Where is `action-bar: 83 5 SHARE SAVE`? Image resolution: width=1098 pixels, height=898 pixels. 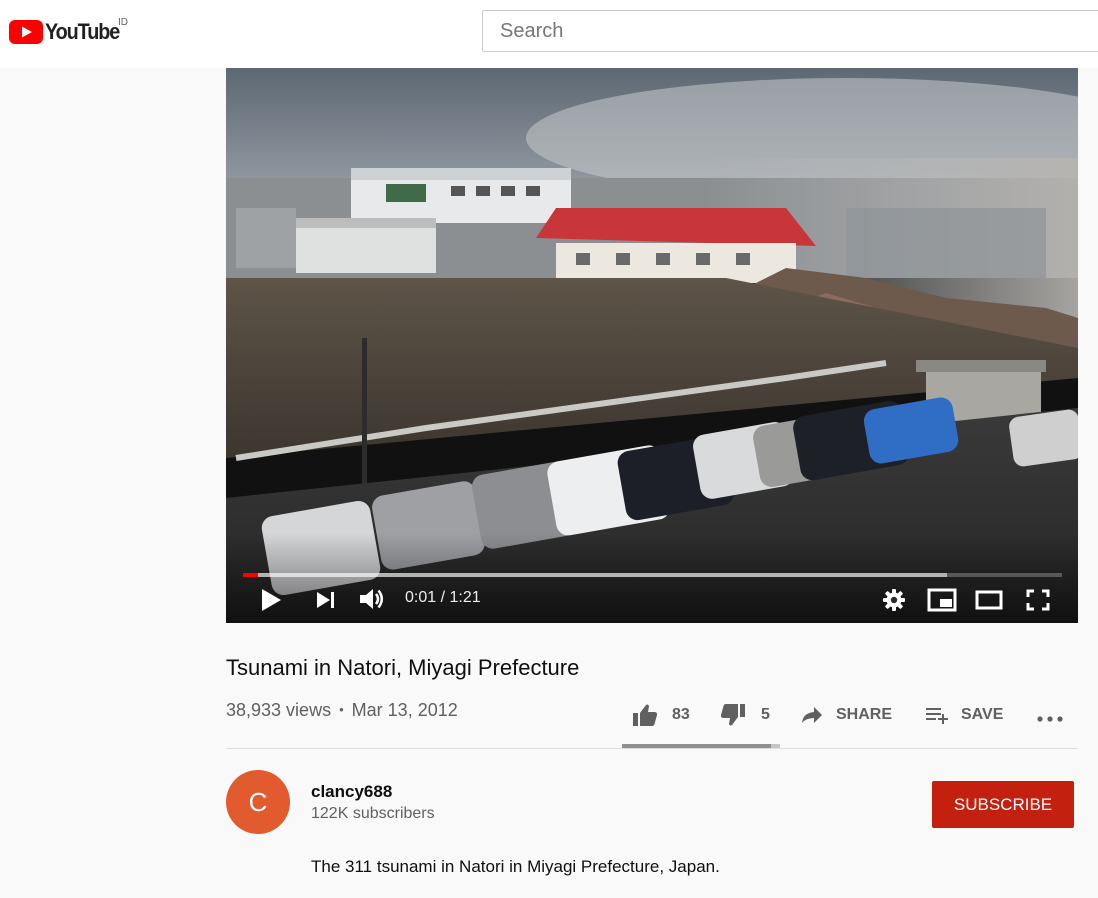 action-bar: 83 5 SHARE SAVE is located at coordinates (843, 715).